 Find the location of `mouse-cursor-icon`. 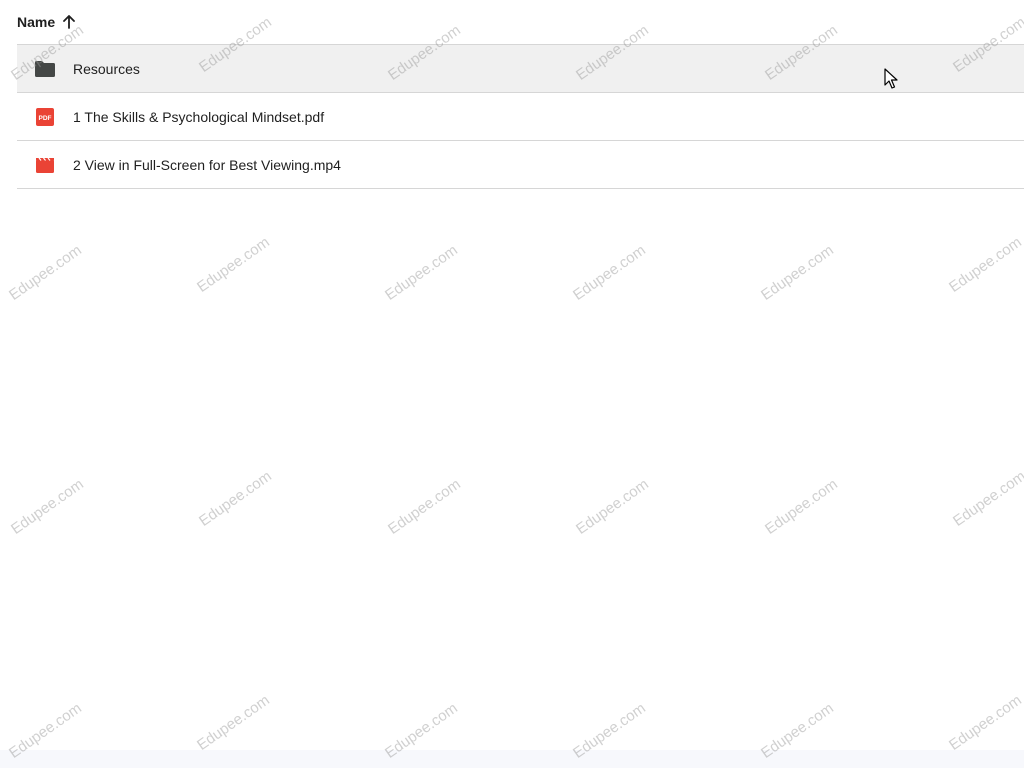

mouse-cursor-icon is located at coordinates (891, 79).